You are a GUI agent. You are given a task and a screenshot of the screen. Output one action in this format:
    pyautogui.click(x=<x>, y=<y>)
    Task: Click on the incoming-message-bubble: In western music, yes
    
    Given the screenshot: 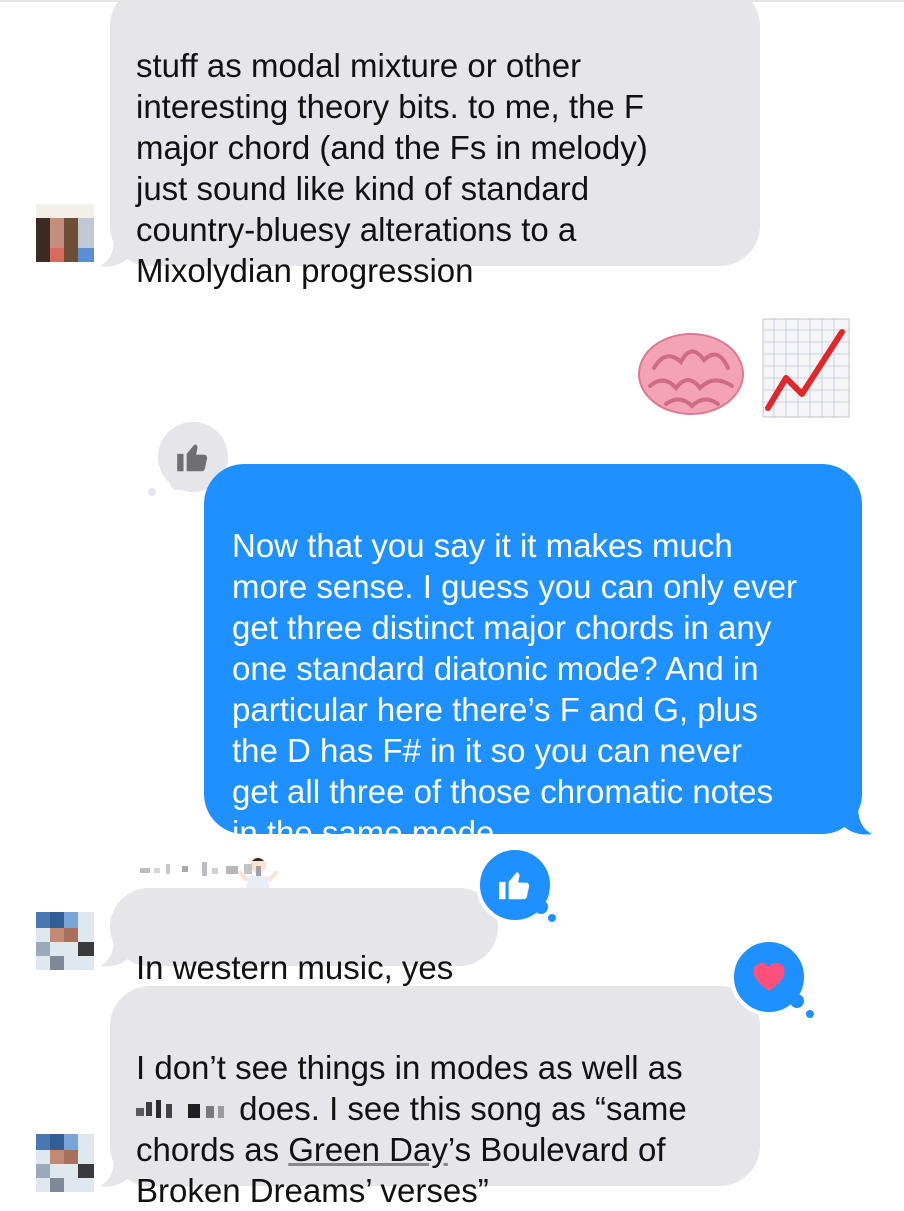 What is the action you would take?
    pyautogui.click(x=304, y=937)
    